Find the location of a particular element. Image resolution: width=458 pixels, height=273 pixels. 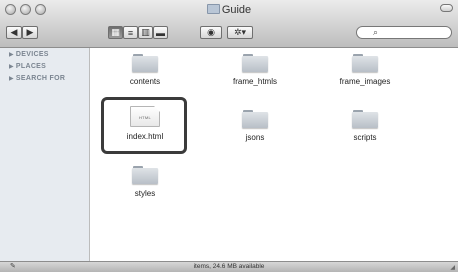

forward-button: ▶ is located at coordinates (30, 32).